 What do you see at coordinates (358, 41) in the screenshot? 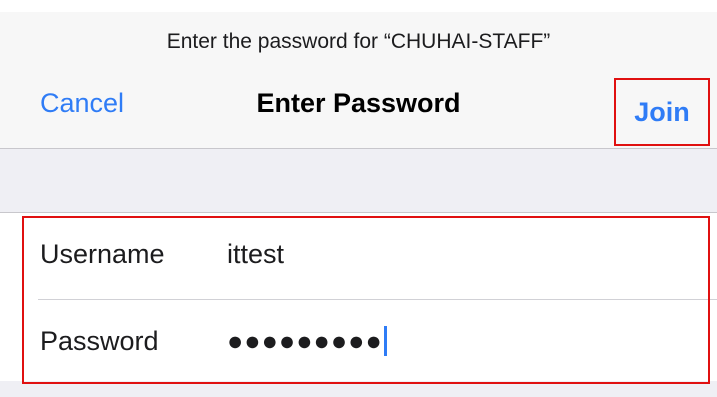
I see `network-password-prompt: Enter the password for “CHUHAI-STAFF”` at bounding box center [358, 41].